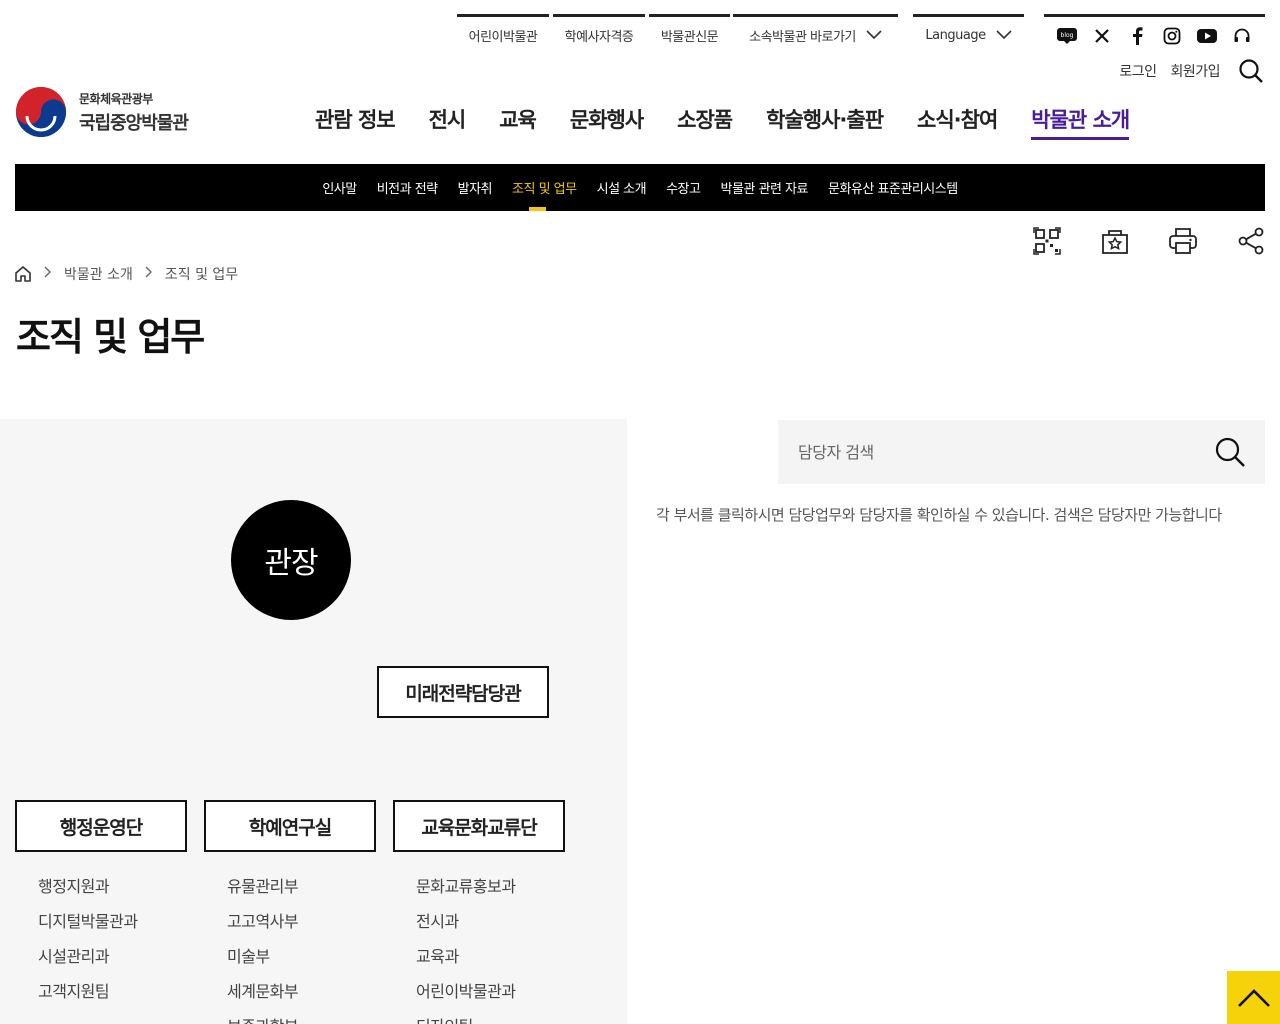 The height and width of the screenshot is (1024, 1280). What do you see at coordinates (1138, 71) in the screenshot?
I see `login-link: 로그인` at bounding box center [1138, 71].